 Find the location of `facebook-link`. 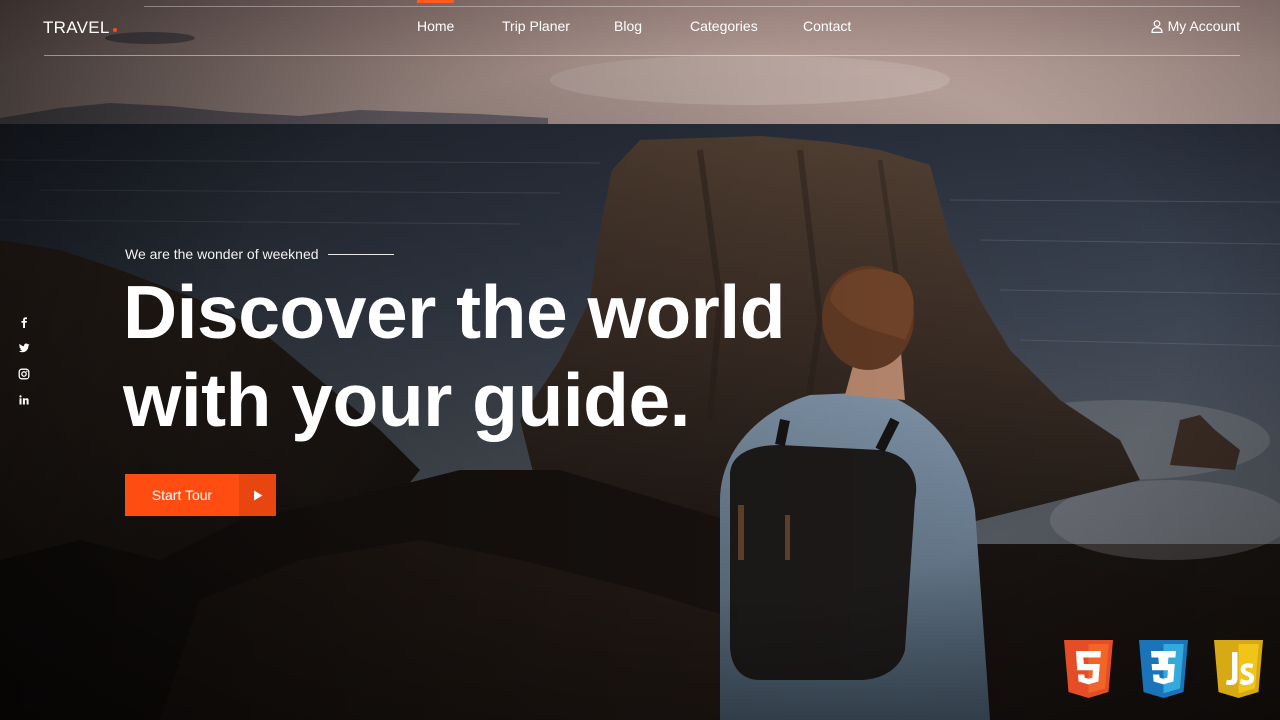

facebook-link is located at coordinates (24, 322).